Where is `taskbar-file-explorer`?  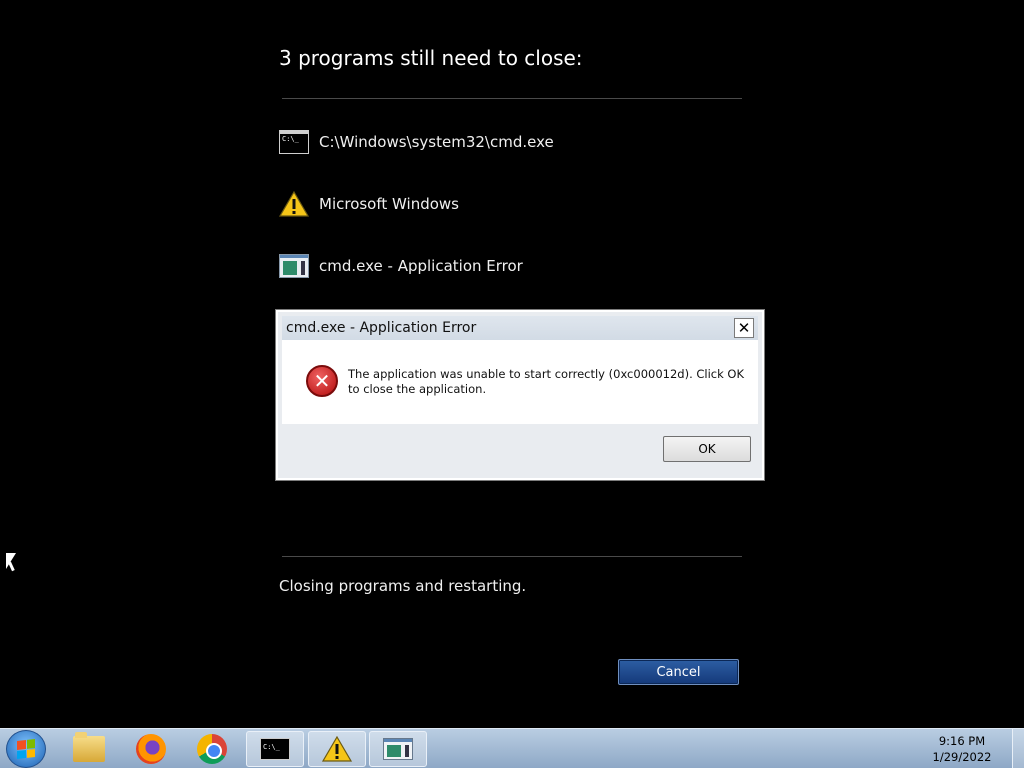
taskbar-file-explorer is located at coordinates (89, 749).